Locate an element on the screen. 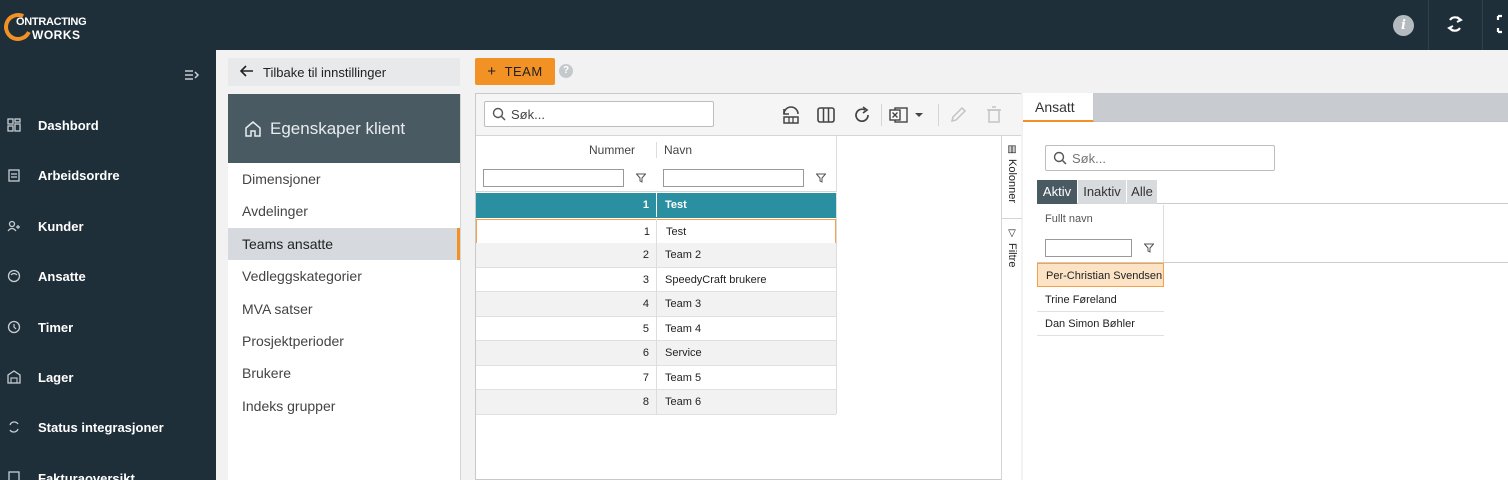  nav-label: Lager is located at coordinates (56, 377).